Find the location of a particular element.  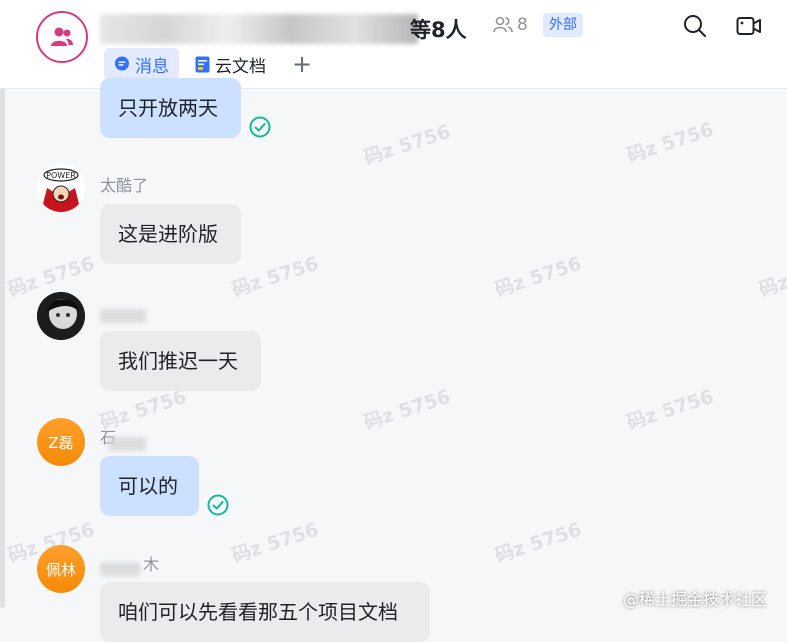

message-text: 可以的 is located at coordinates (148, 486).